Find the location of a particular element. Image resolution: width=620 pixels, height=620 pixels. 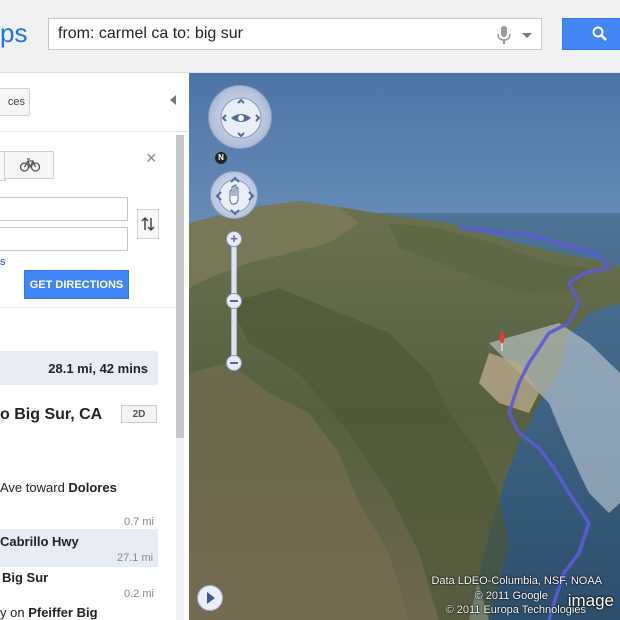

map-attribution: Data LDEO-Columbia, NSF, NOAA is located at coordinates (516, 581).